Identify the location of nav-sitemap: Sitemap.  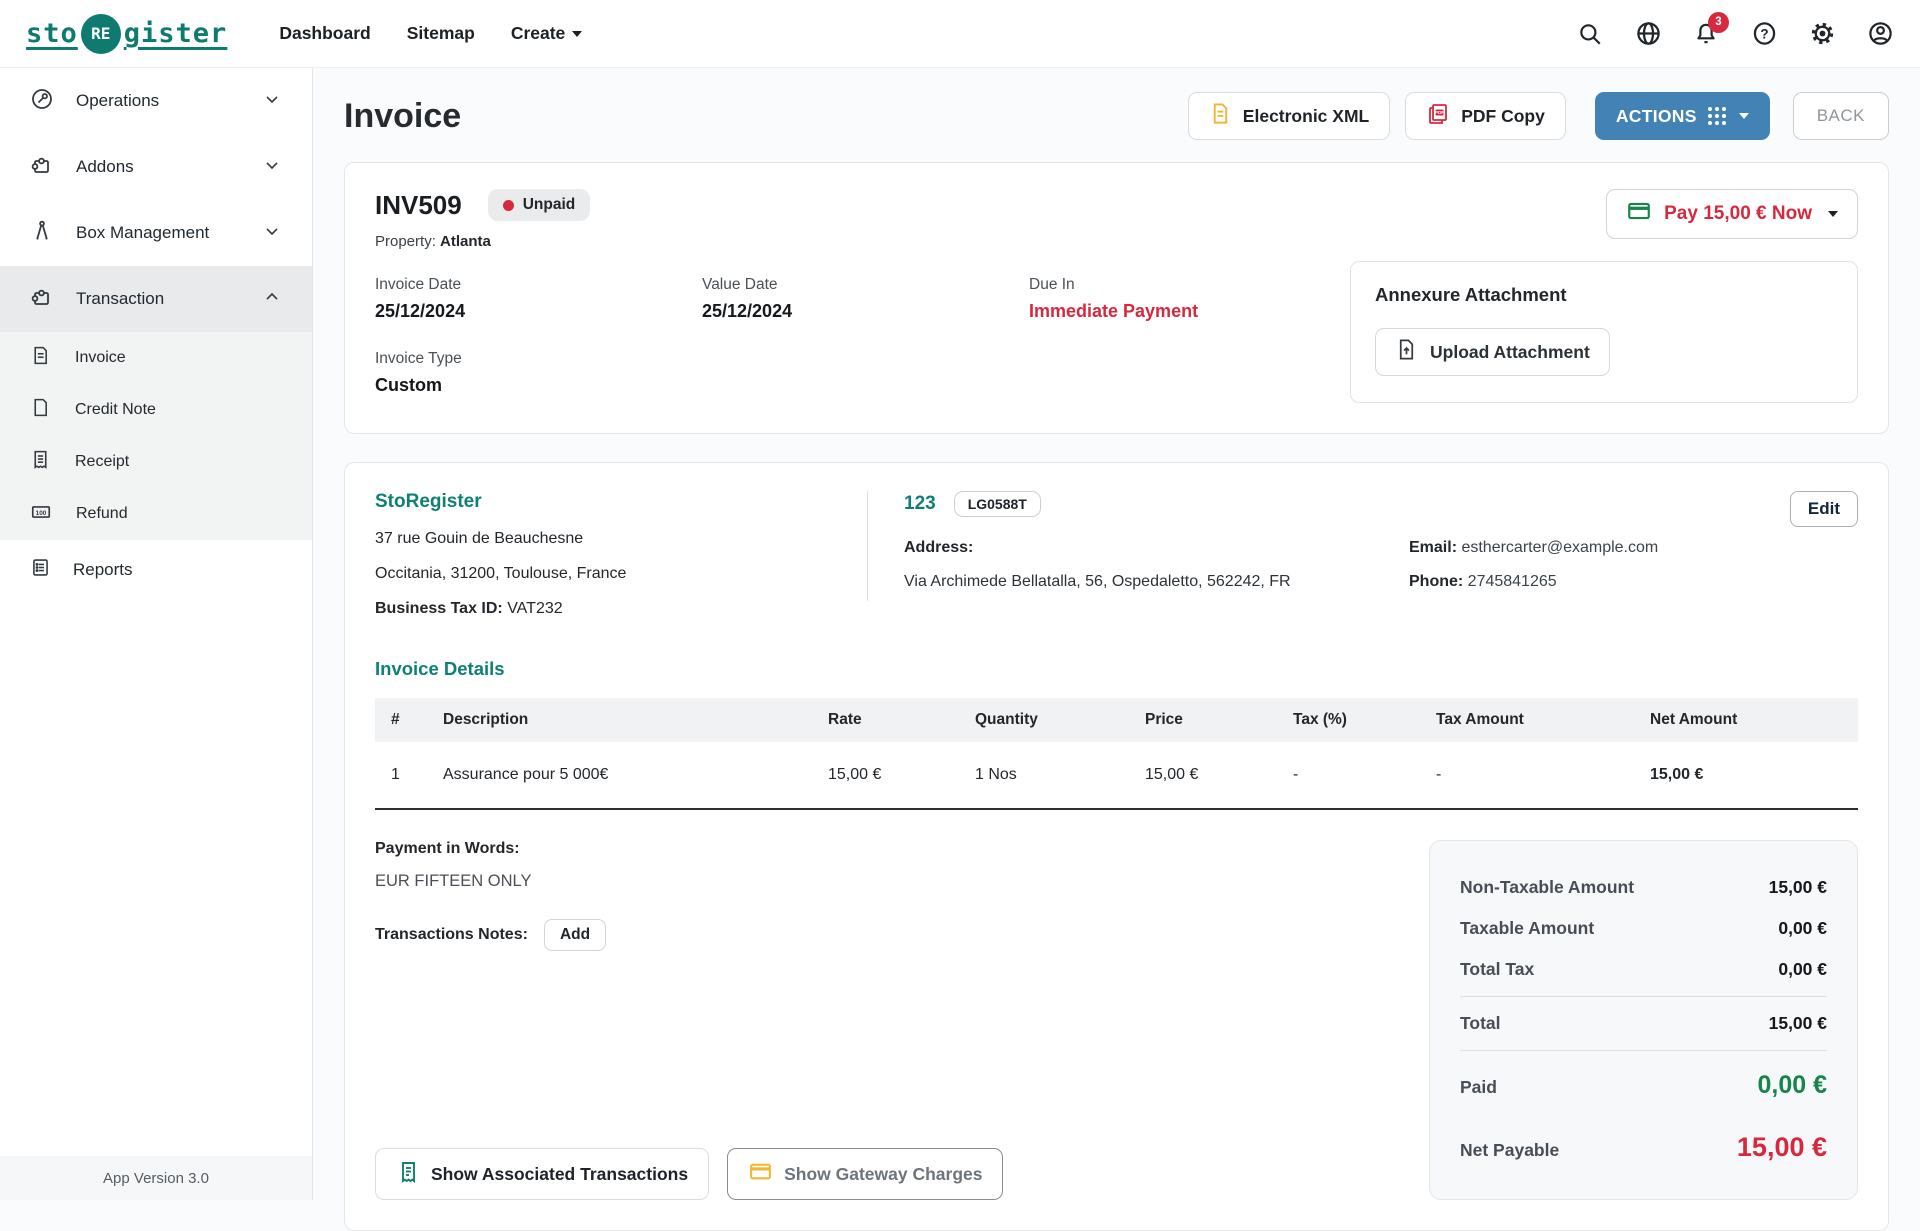
(441, 33).